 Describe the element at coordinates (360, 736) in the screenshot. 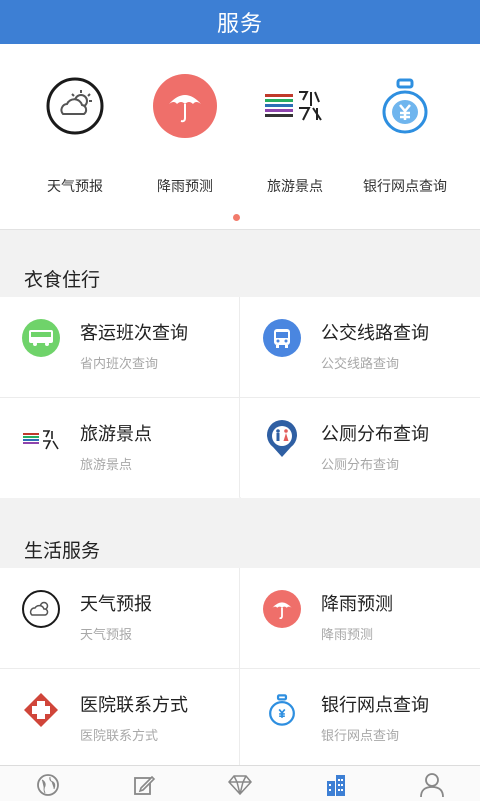

I see `service-subtitle: 银行网点查询` at that location.